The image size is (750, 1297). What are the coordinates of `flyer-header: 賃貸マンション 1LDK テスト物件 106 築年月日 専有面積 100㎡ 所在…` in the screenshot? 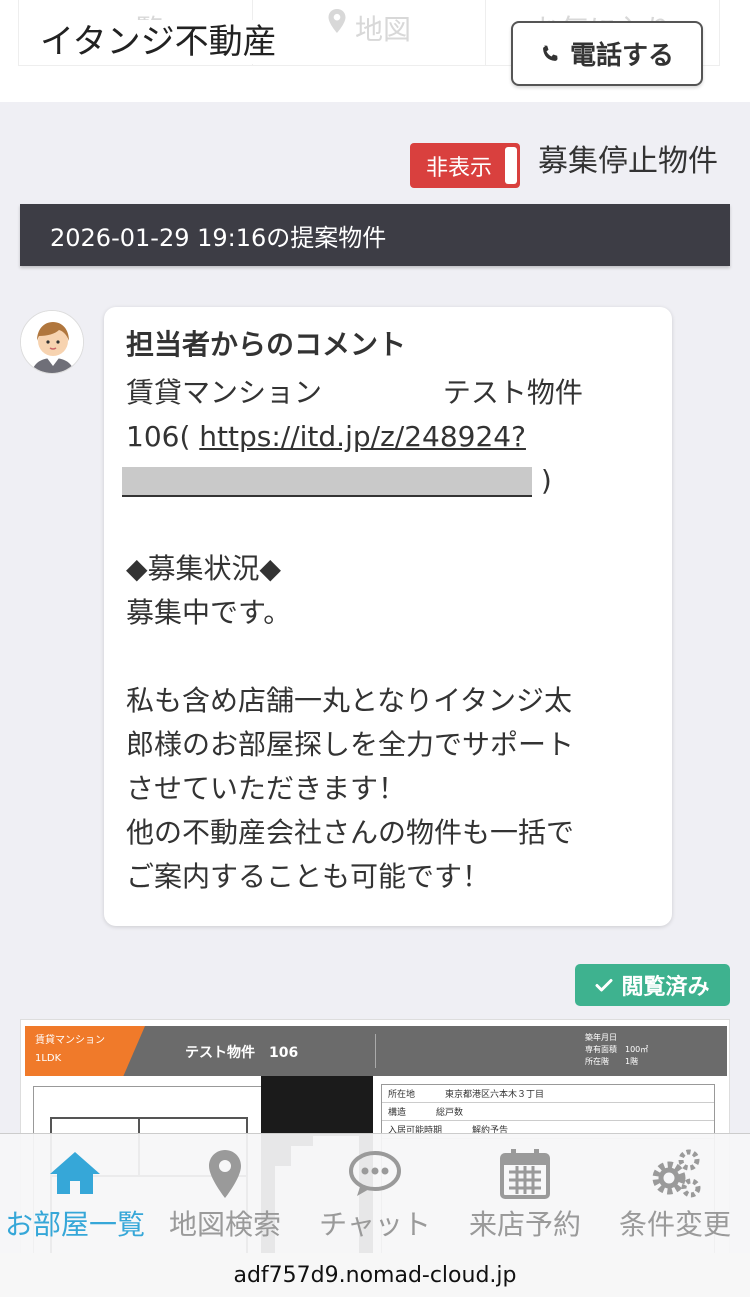 It's located at (376, 1051).